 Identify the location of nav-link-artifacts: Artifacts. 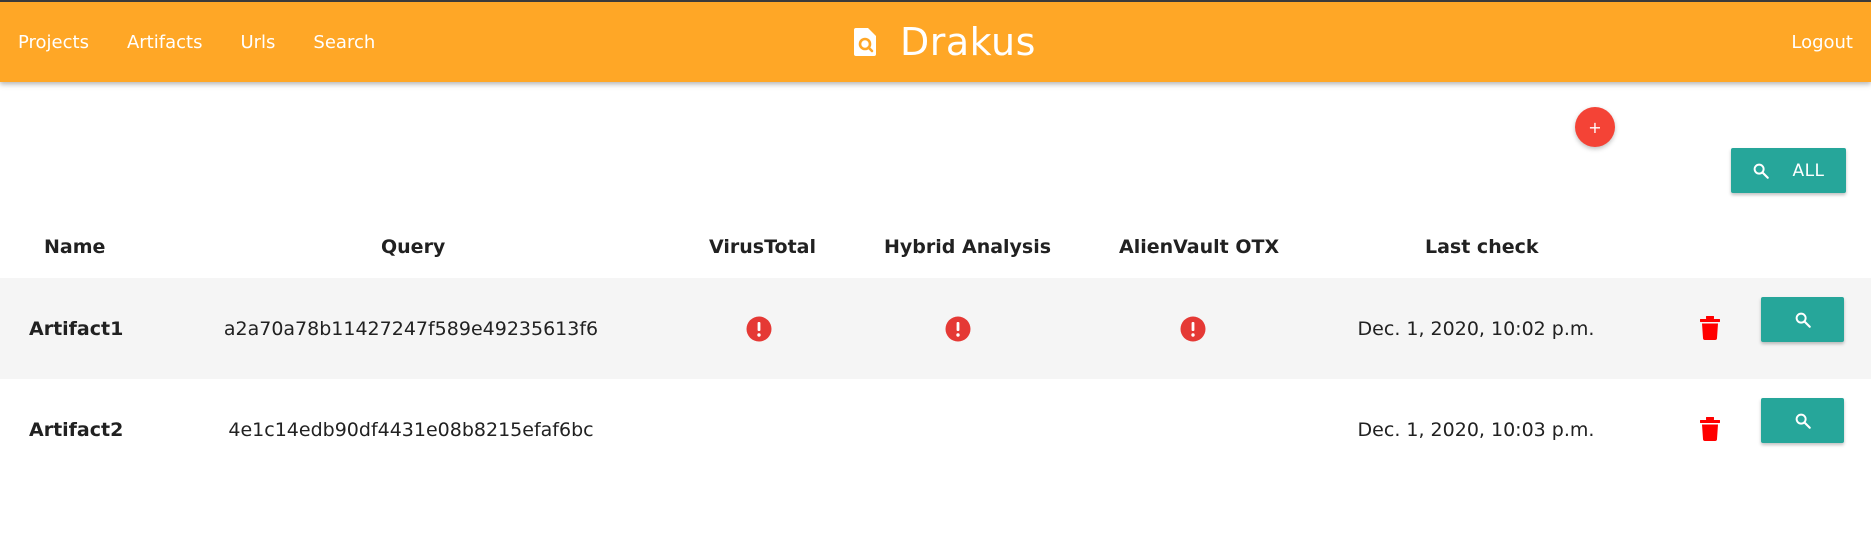
(164, 42).